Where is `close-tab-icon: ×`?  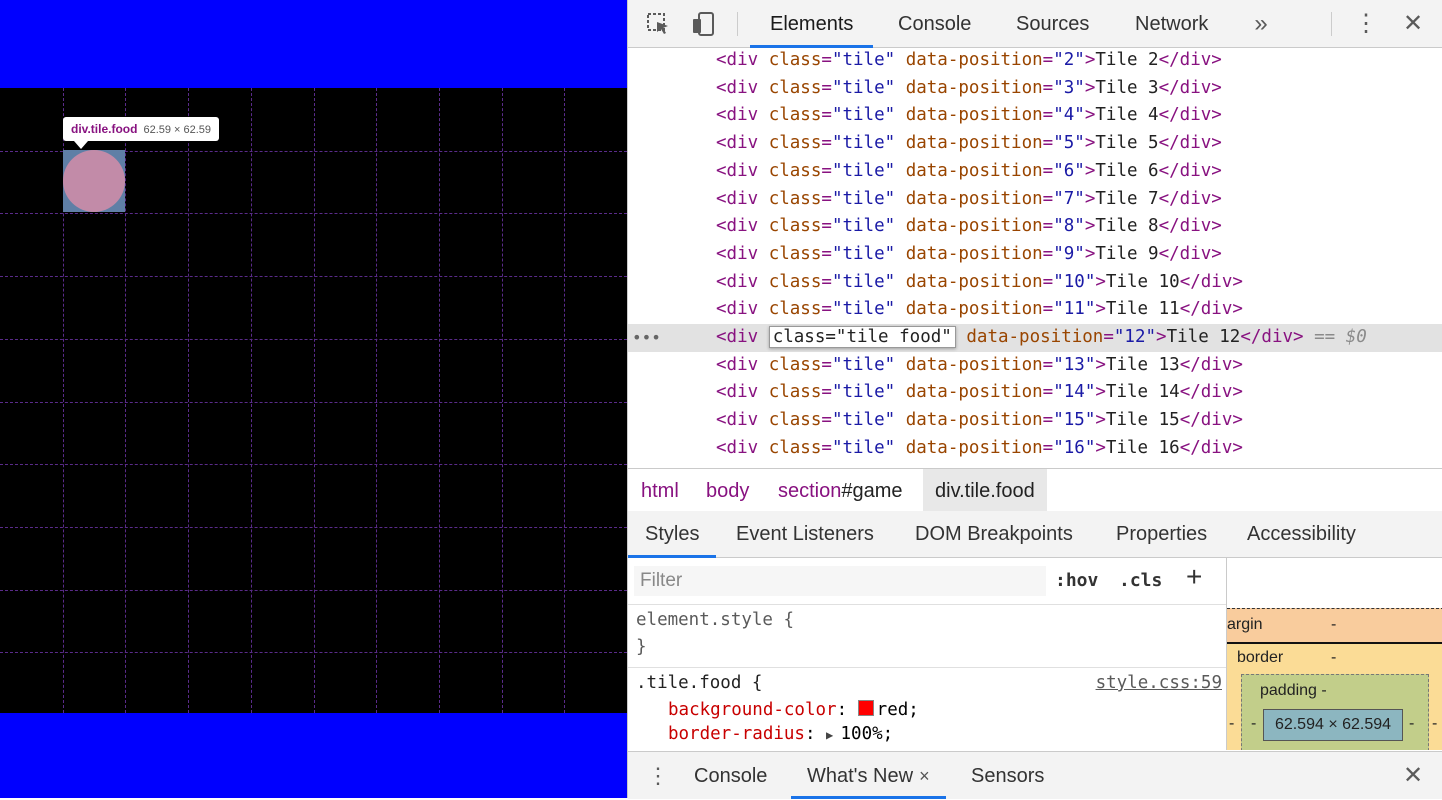 close-tab-icon: × is located at coordinates (924, 776).